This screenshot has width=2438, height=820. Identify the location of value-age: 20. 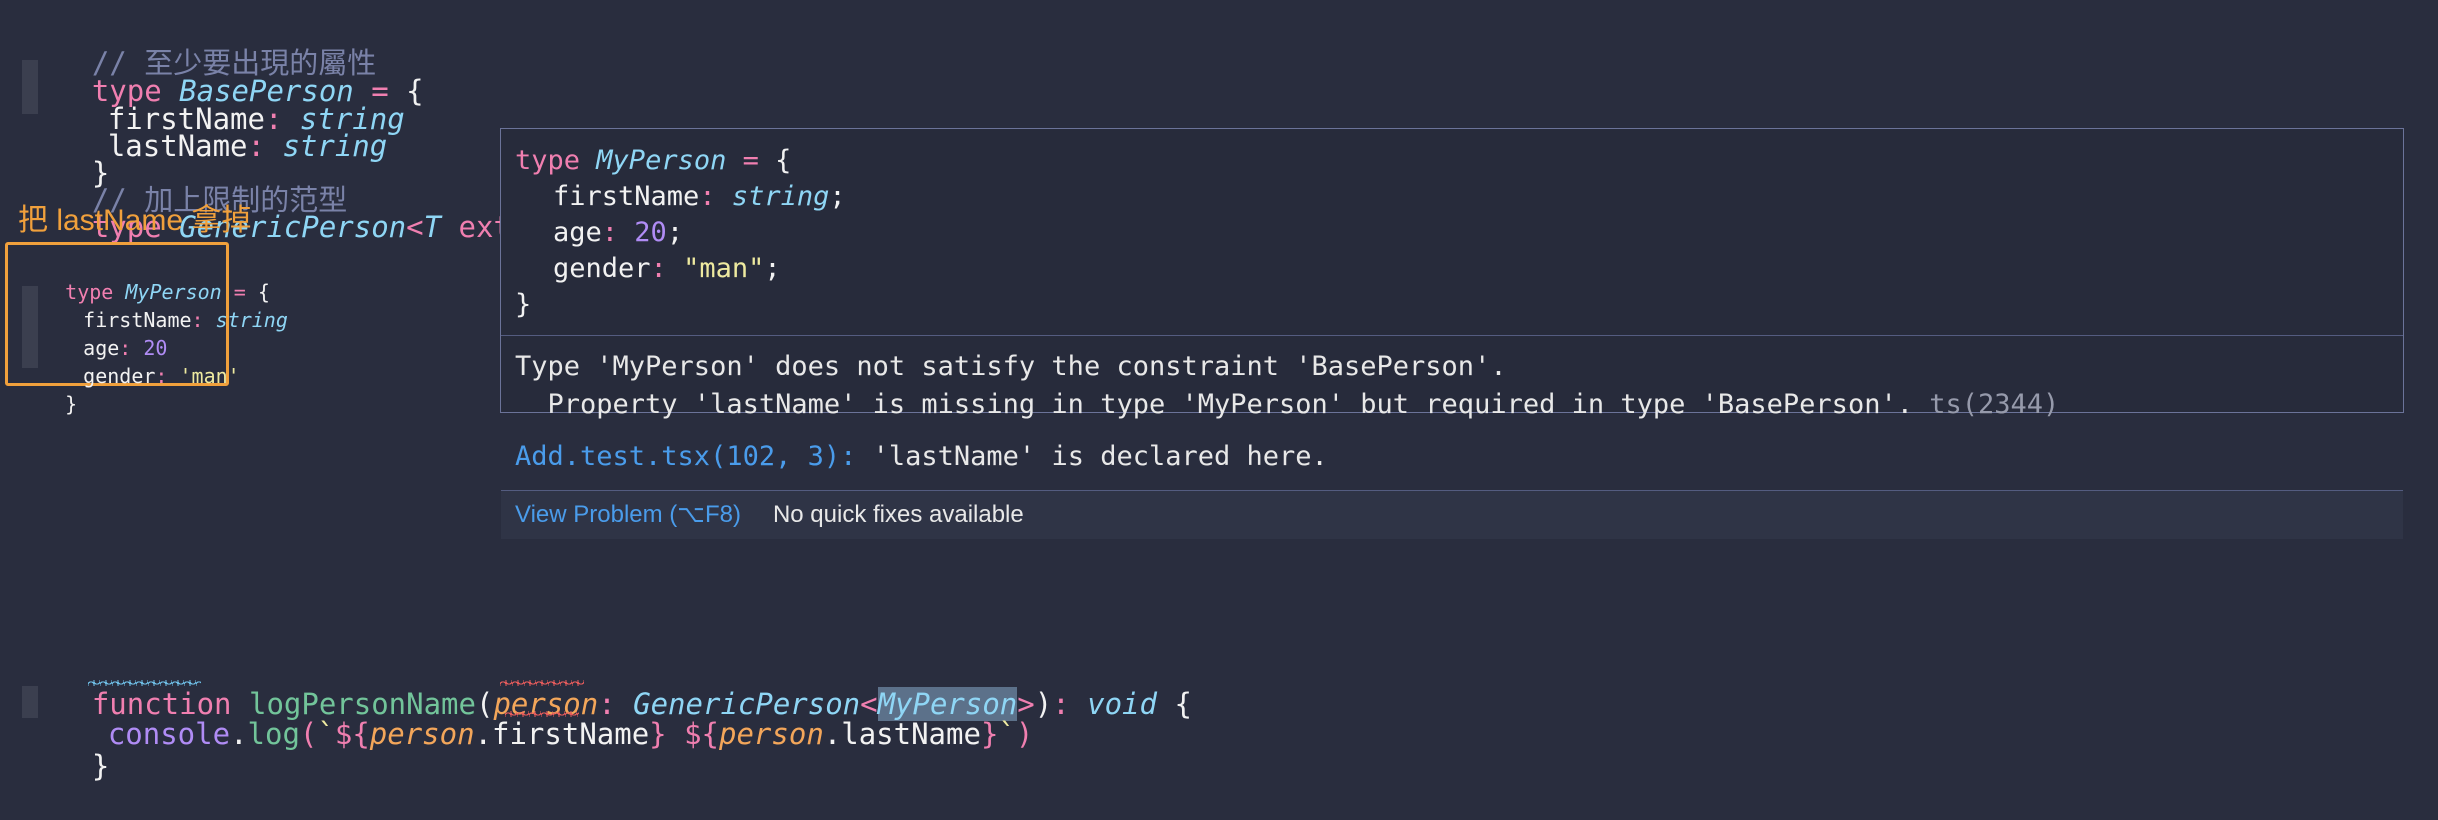
(650, 232).